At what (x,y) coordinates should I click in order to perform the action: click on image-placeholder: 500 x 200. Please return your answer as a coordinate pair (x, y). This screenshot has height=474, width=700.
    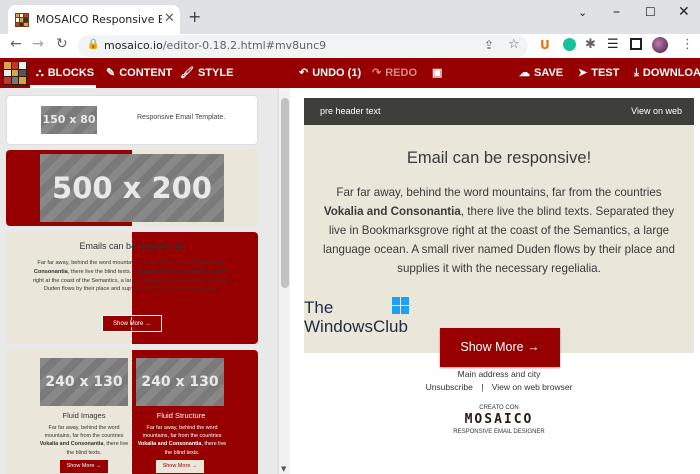
    Looking at the image, I should click on (132, 188).